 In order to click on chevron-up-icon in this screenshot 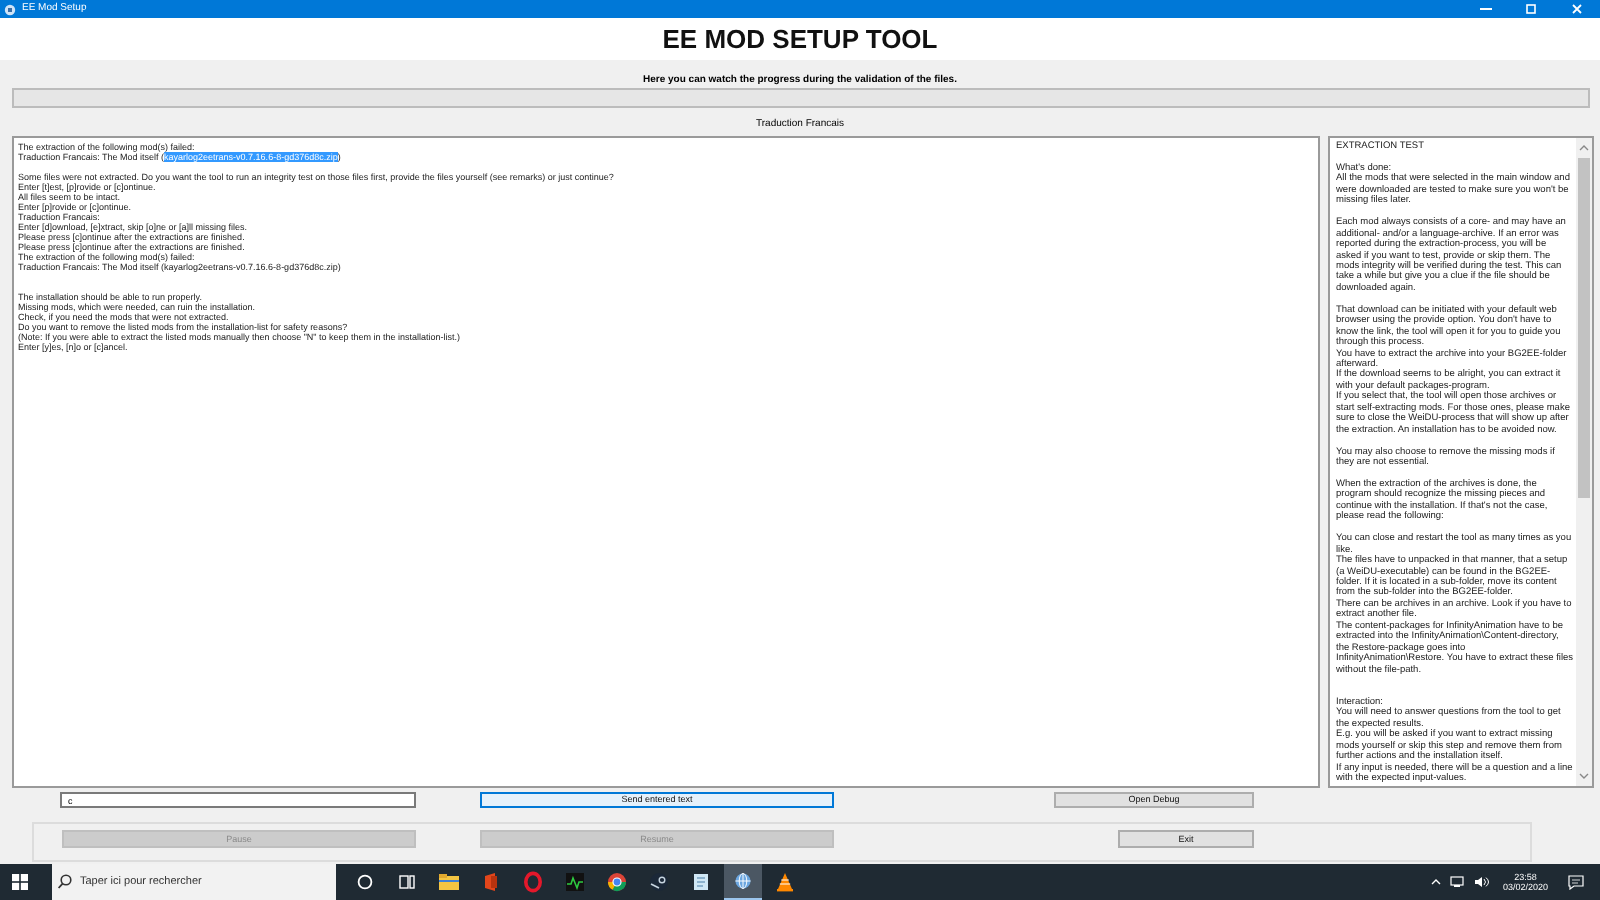, I will do `click(1436, 882)`.